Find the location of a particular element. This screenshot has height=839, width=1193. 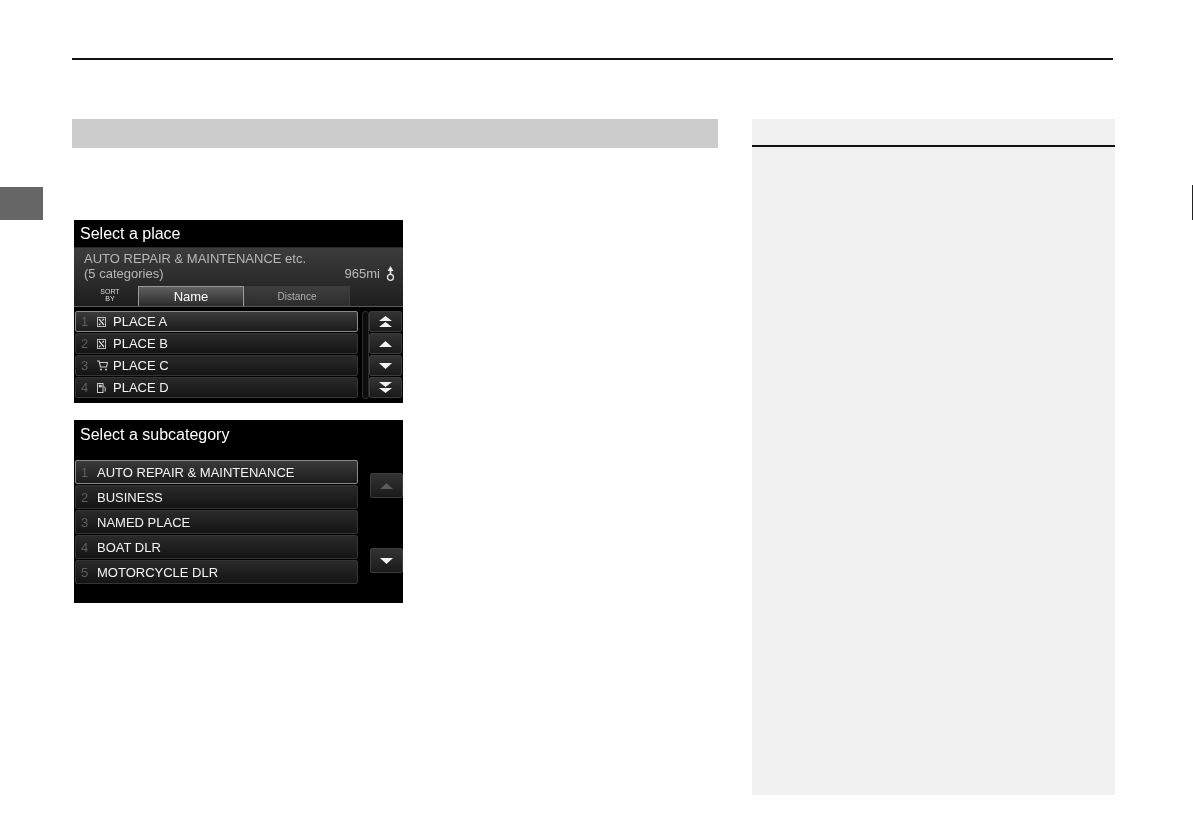

list-item: 2 BUSINESS is located at coordinates (216, 497).